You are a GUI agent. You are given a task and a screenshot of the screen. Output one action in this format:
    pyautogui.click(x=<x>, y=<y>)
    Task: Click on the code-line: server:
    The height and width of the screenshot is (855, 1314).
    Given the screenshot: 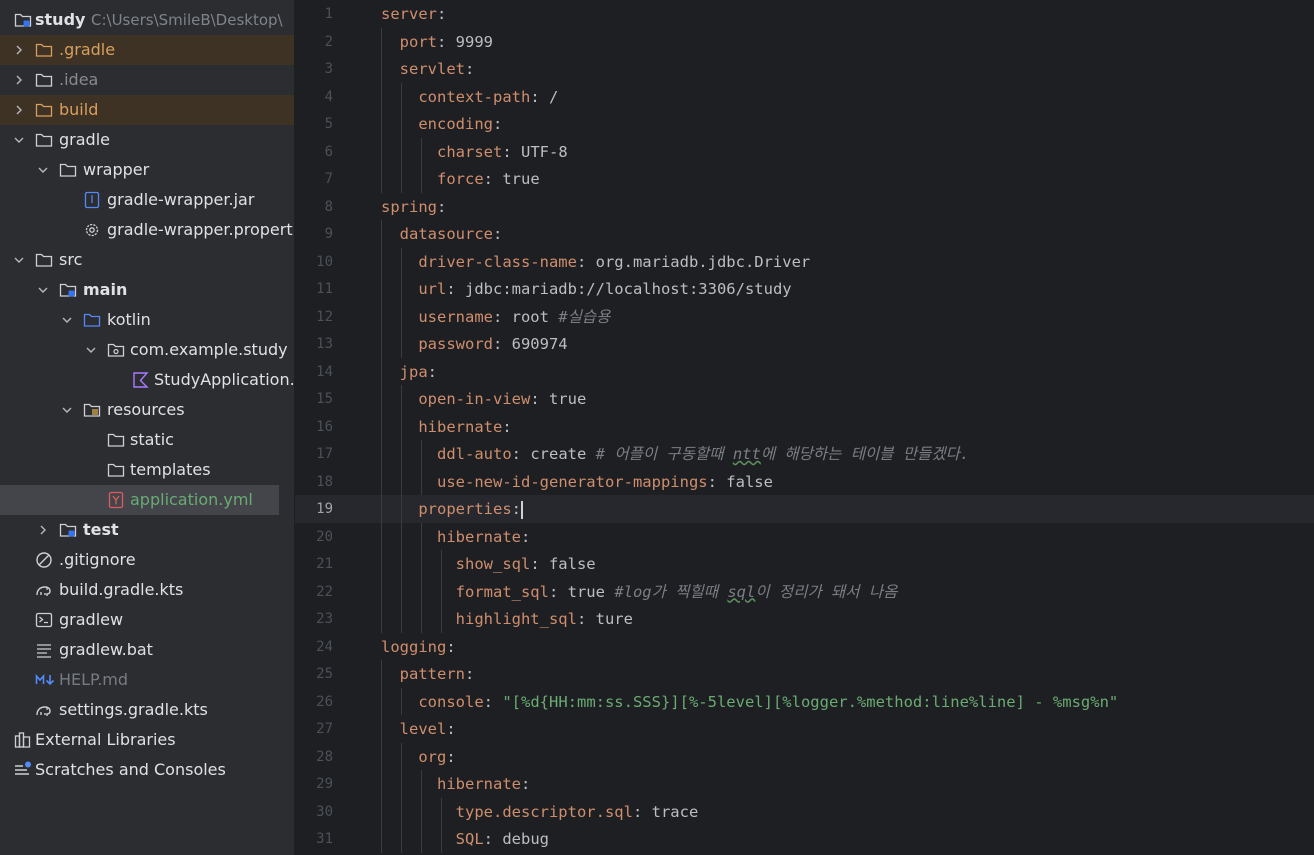 What is the action you would take?
    pyautogui.click(x=413, y=14)
    